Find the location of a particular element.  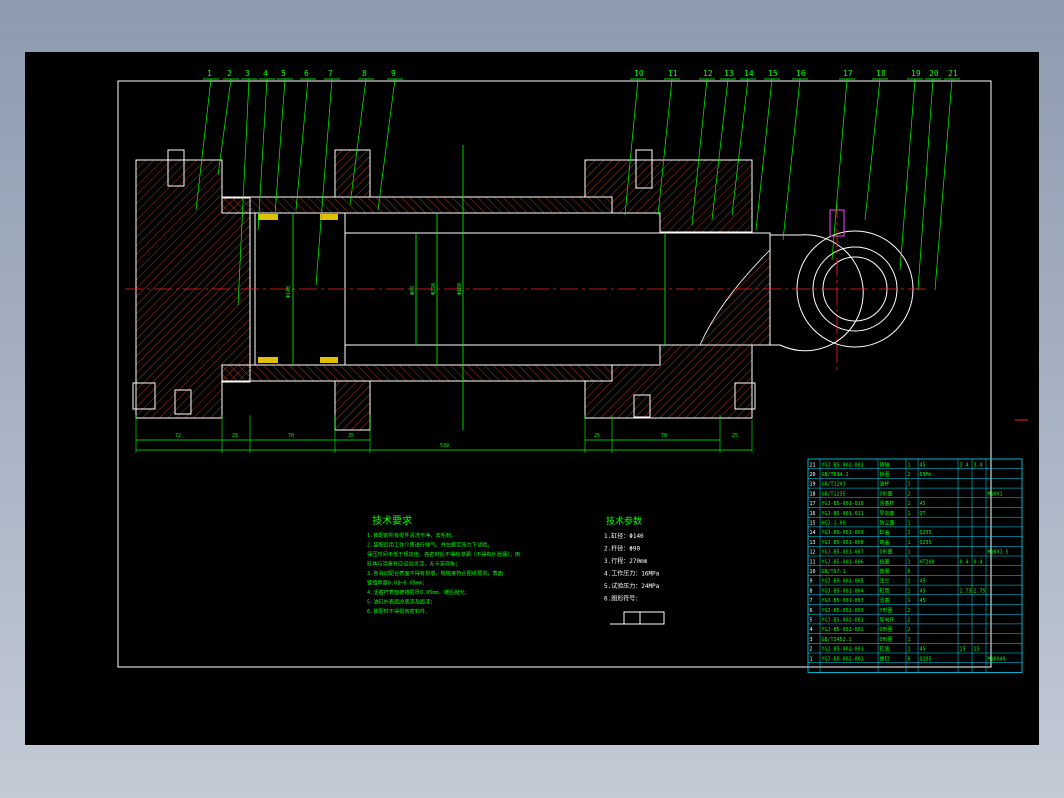

parts-cell: 15 is located at coordinates (963, 650).